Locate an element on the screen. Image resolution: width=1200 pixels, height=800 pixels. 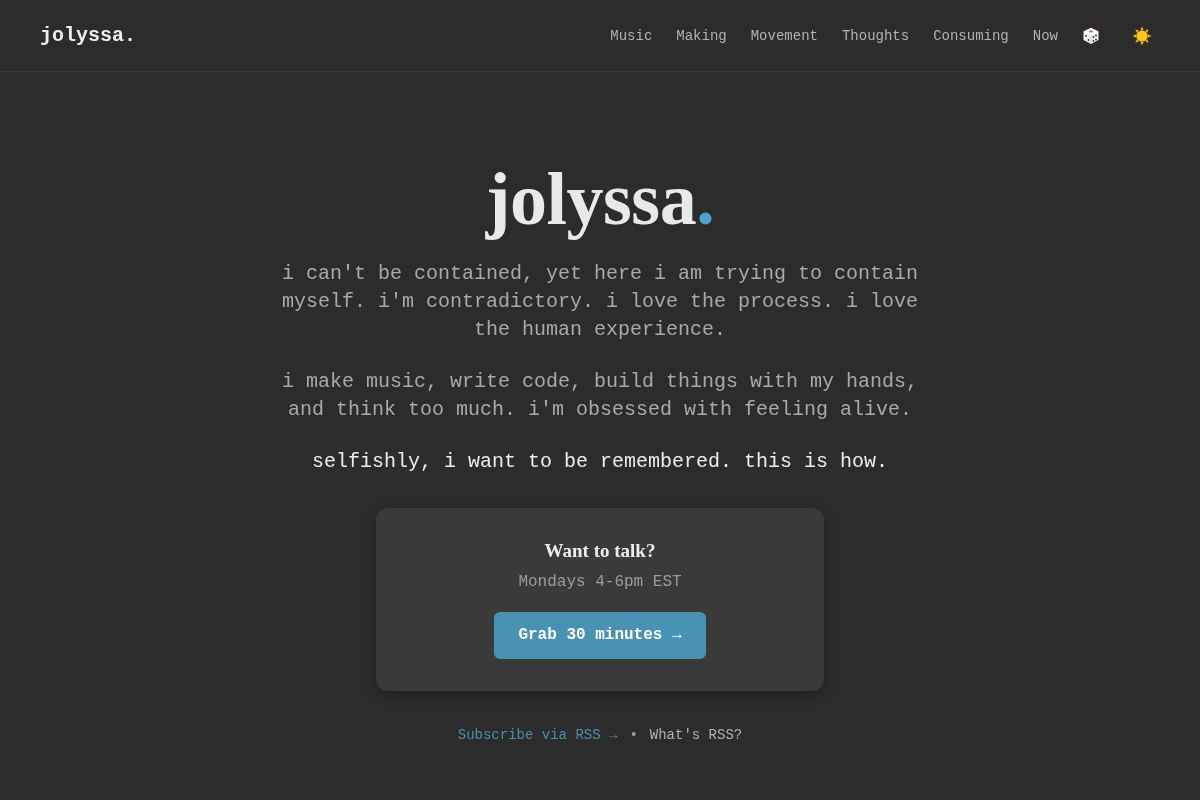
nav-link: Movement is located at coordinates (784, 35).